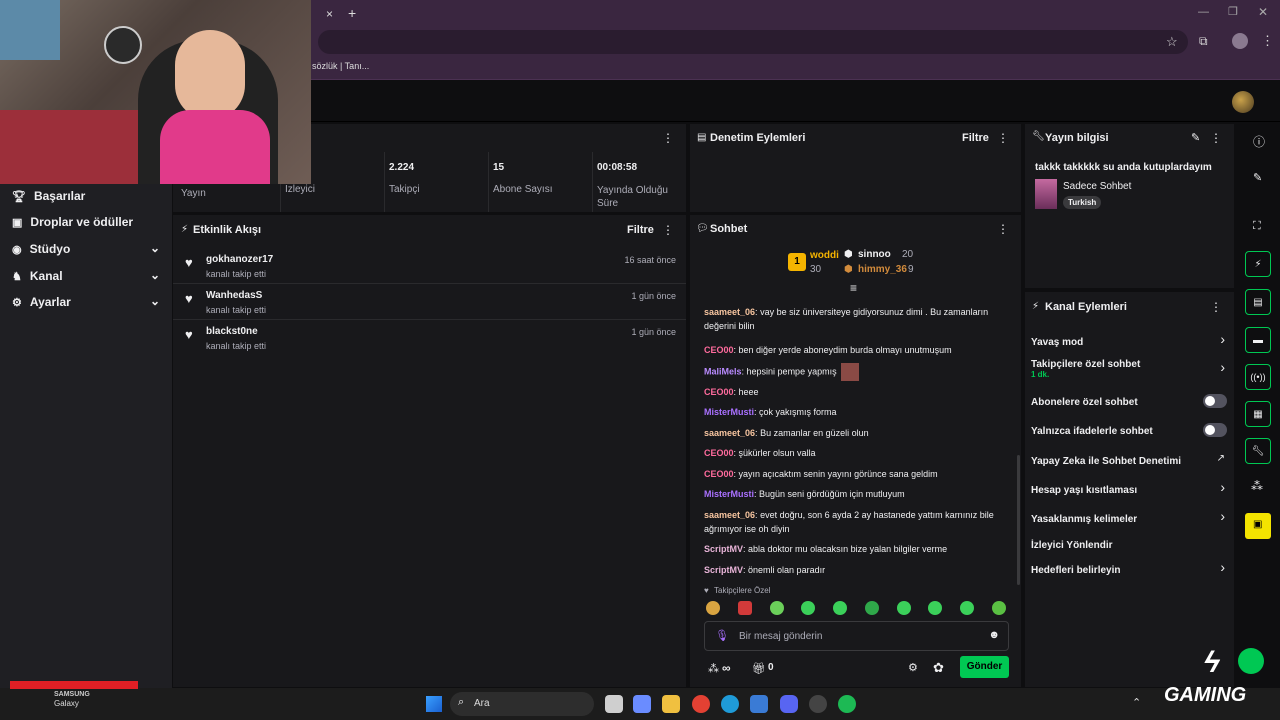 This screenshot has width=1280, height=720. What do you see at coordinates (1018, 520) in the screenshot?
I see `chat-scrollbar` at bounding box center [1018, 520].